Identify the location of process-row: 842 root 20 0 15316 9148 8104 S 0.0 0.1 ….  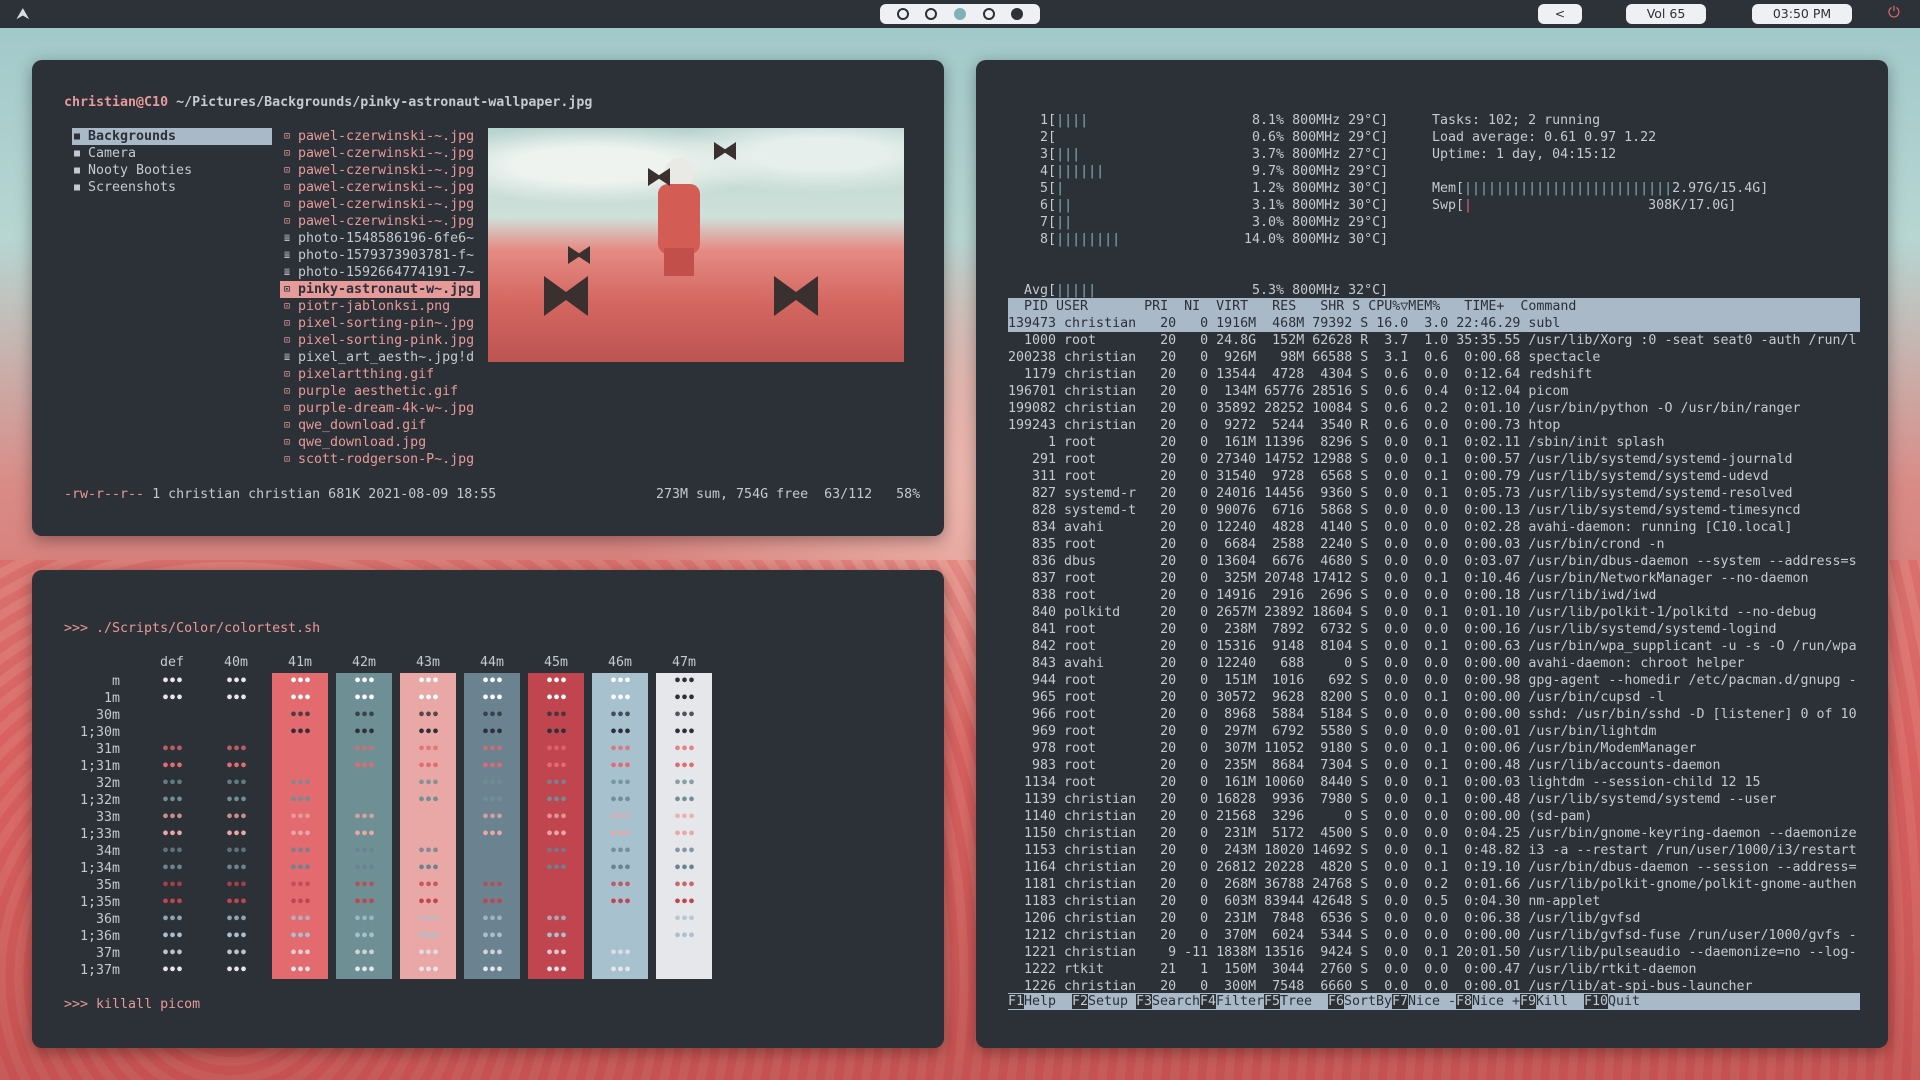
(1434, 646).